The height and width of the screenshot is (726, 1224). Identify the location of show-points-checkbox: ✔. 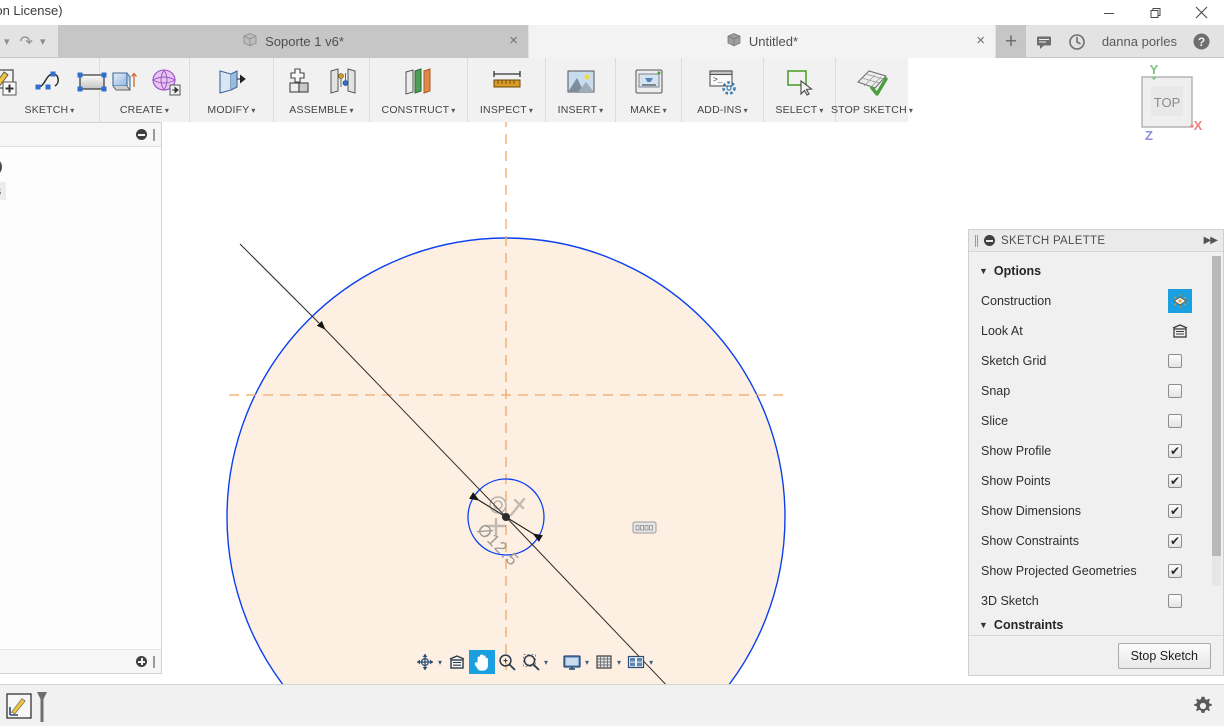
(1175, 481).